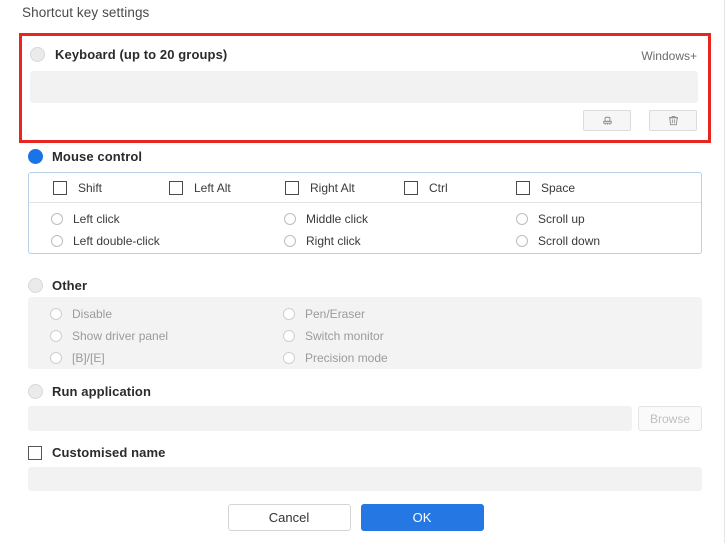  I want to click on modifier-left-alt: Left Alt, so click(200, 188).